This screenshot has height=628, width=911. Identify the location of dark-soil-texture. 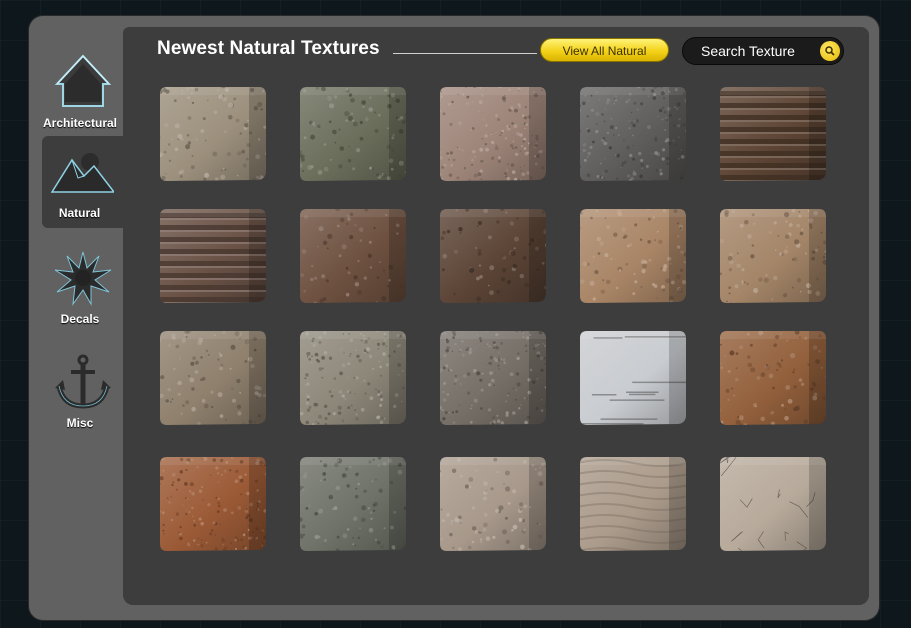
(493, 256).